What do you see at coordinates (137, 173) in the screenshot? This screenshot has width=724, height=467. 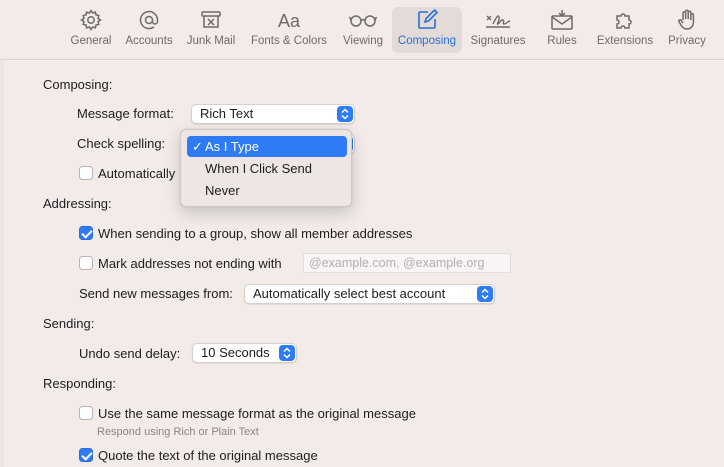 I see `automatically-label: Automatically` at bounding box center [137, 173].